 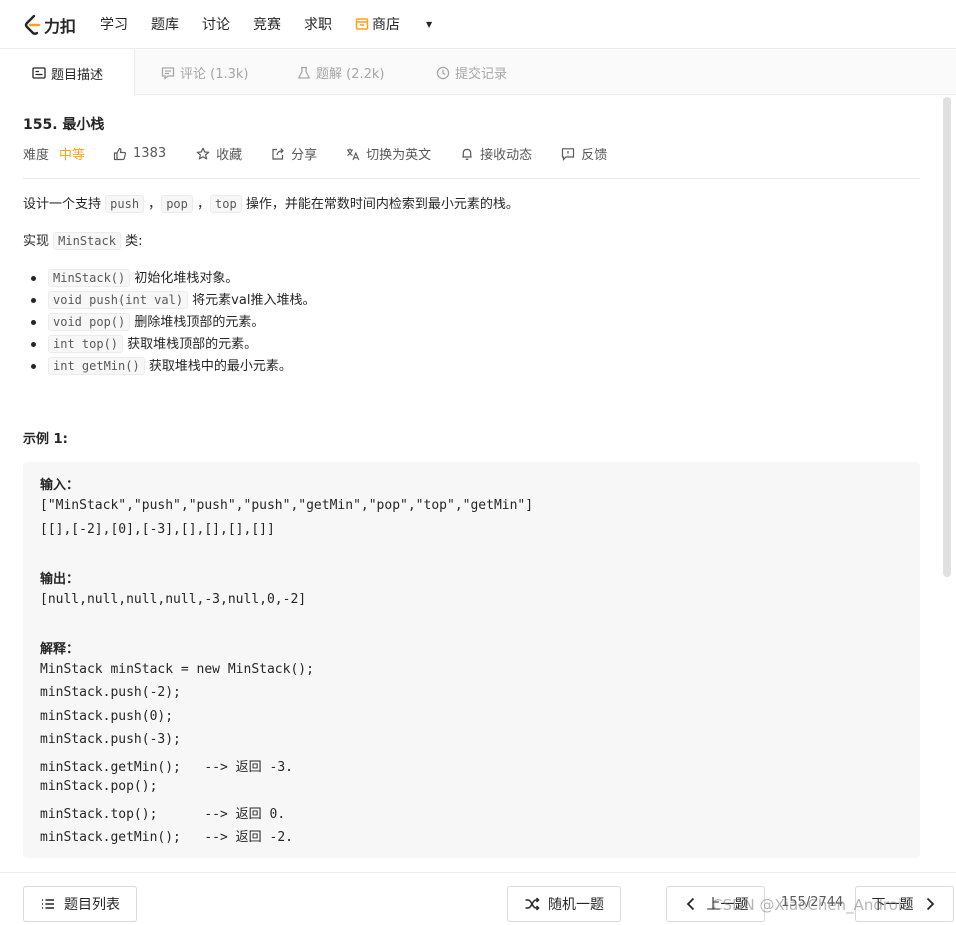 What do you see at coordinates (39, 73) in the screenshot?
I see `description-icon` at bounding box center [39, 73].